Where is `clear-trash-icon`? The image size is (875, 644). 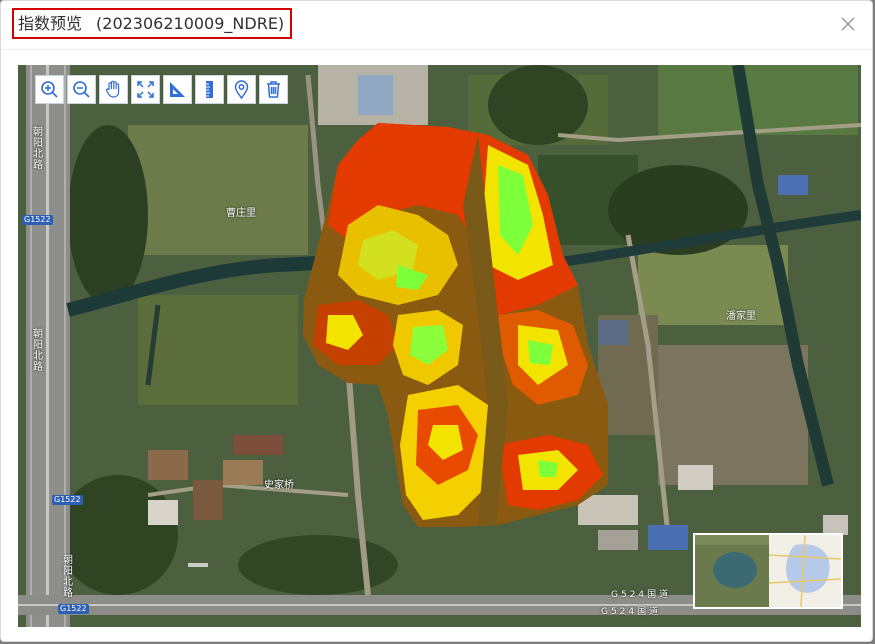
clear-trash-icon is located at coordinates (273, 89).